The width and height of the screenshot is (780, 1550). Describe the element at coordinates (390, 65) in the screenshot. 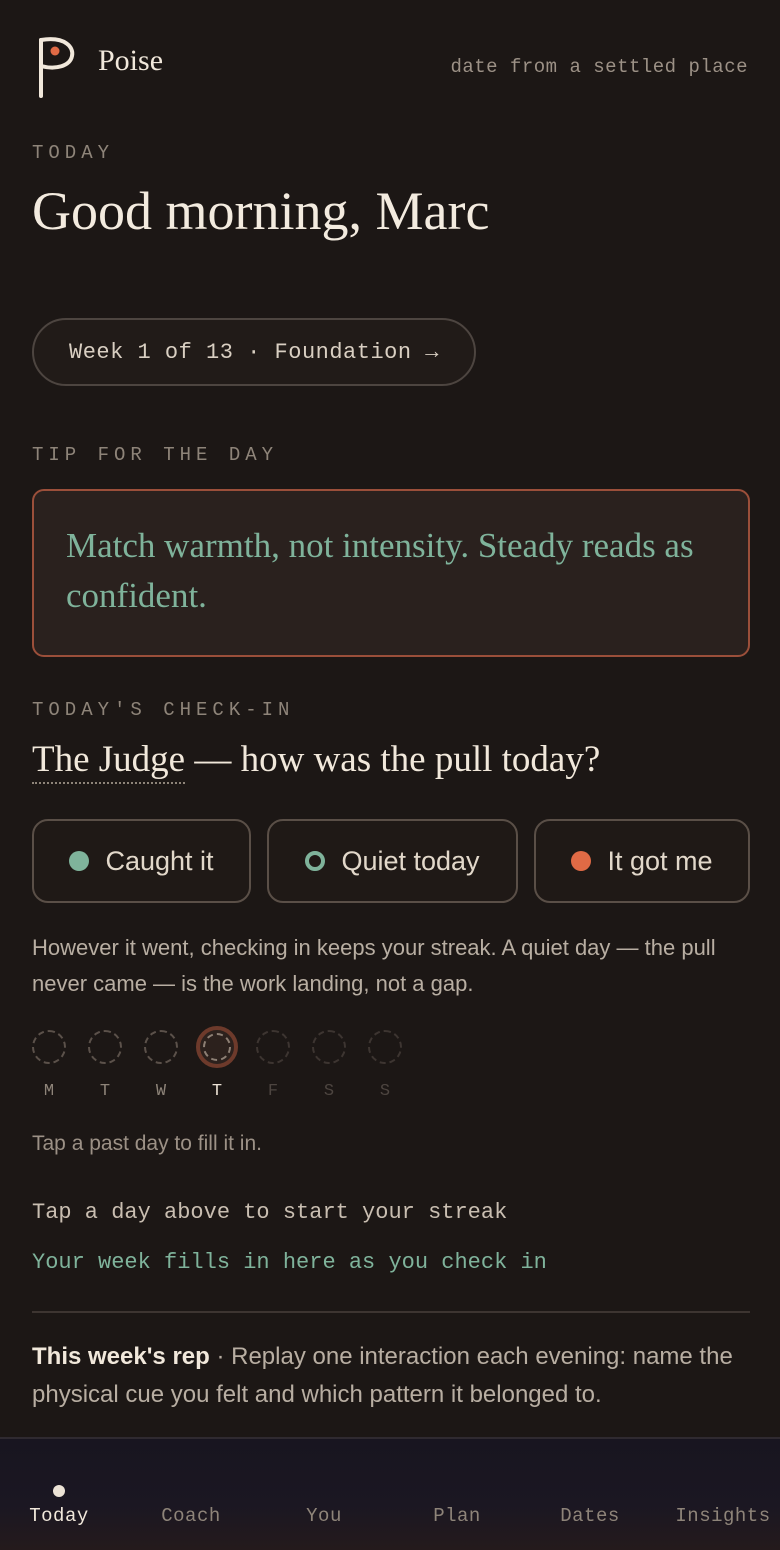

I see `app-header: Poise date from a settled place` at that location.